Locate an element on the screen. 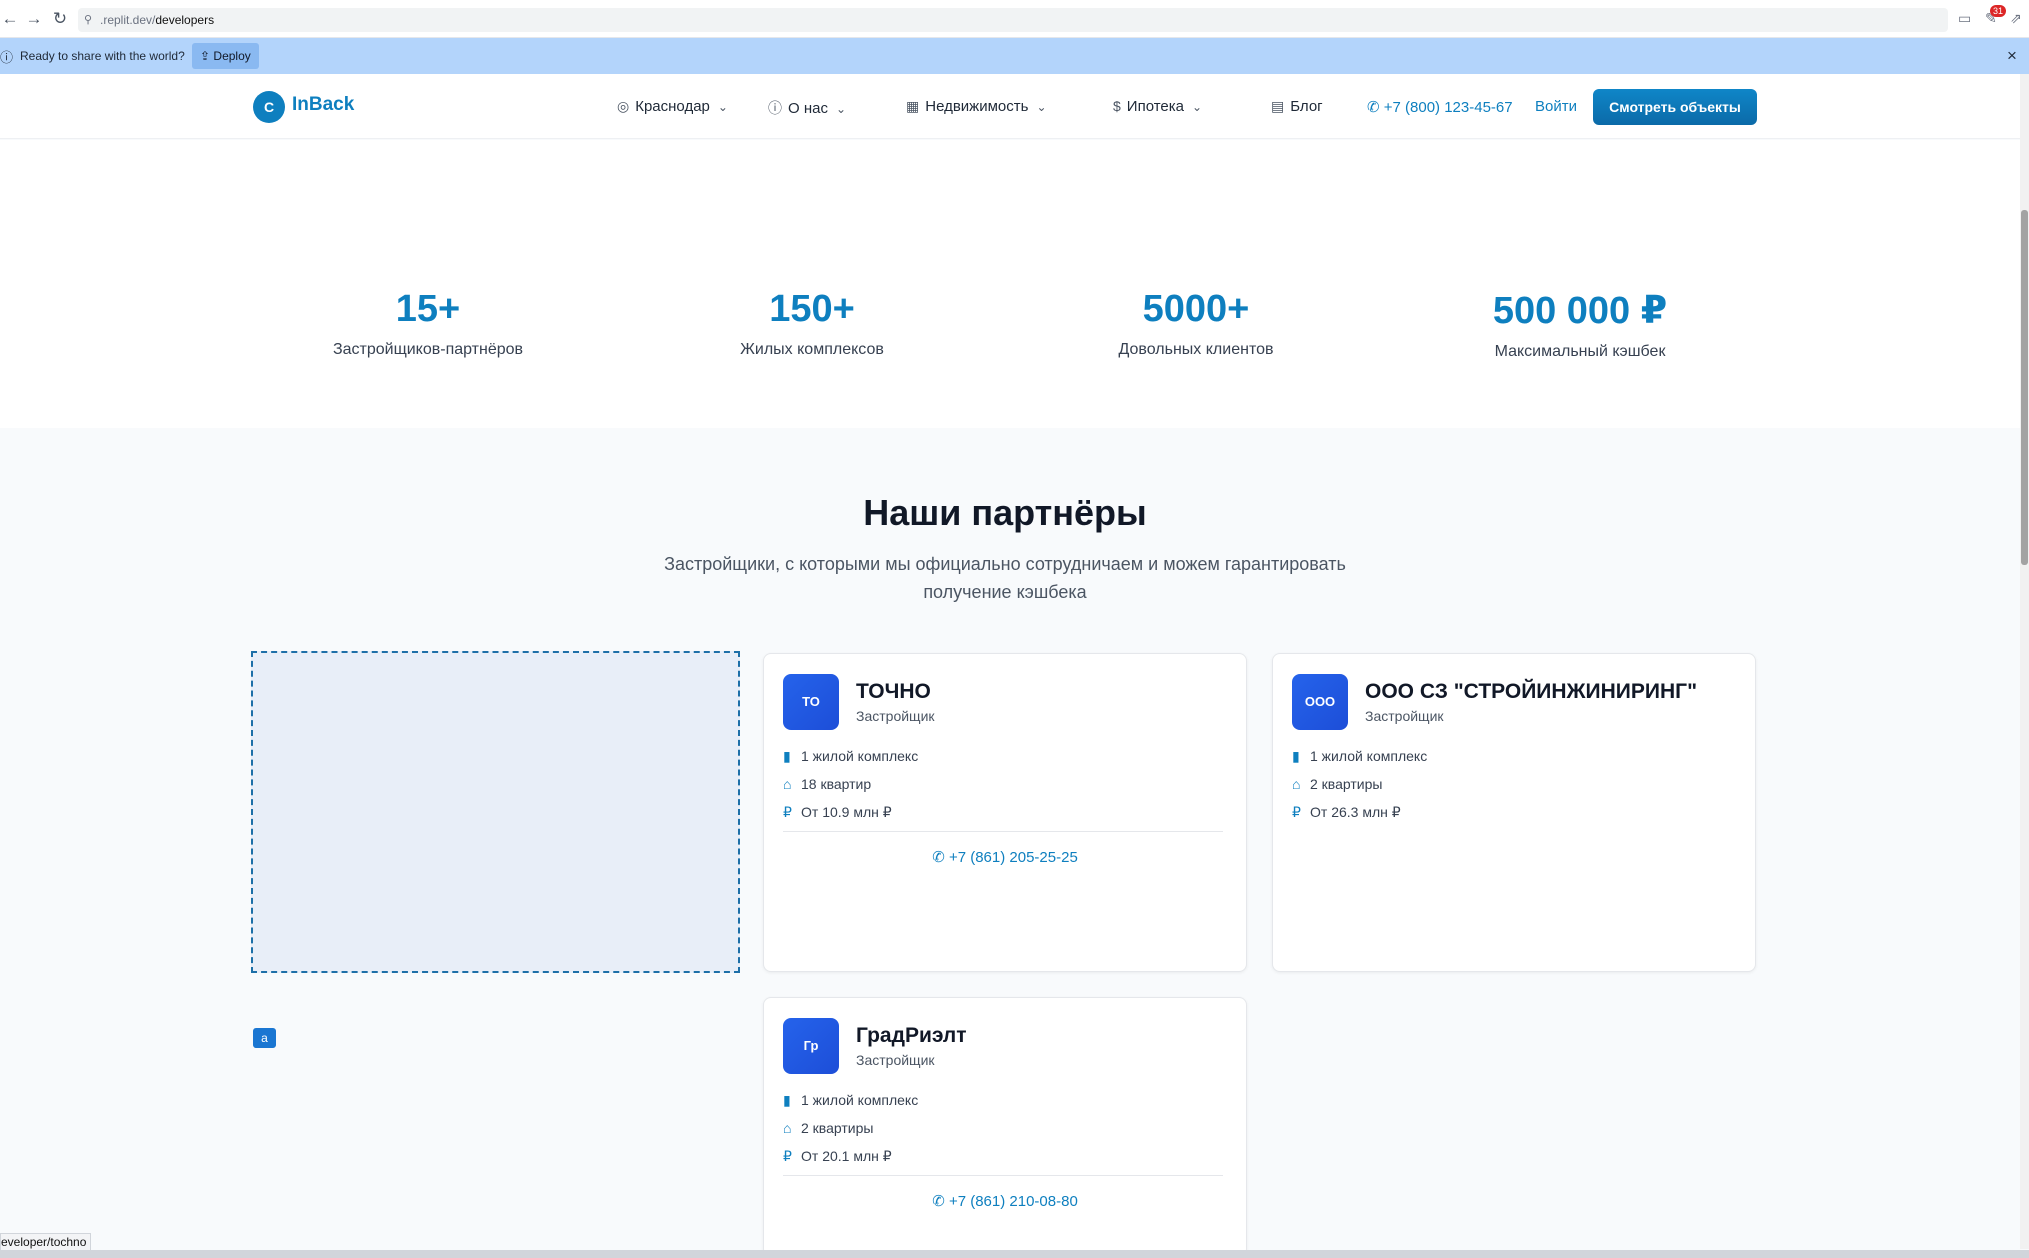  nav-blog: ▤ Блог is located at coordinates (1297, 106).